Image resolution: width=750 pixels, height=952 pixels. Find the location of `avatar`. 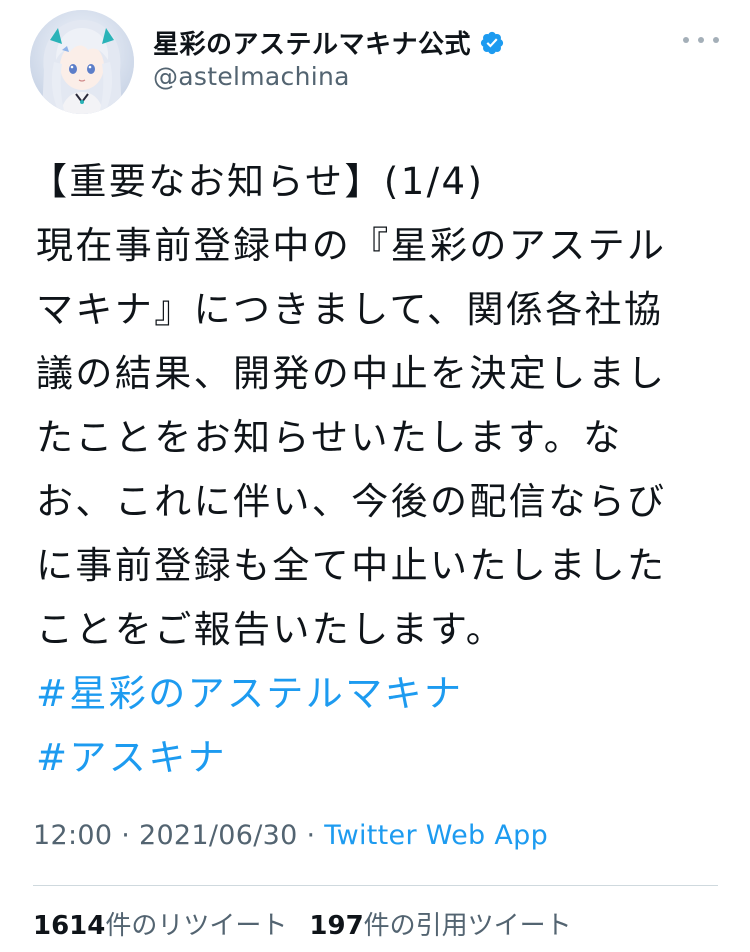

avatar is located at coordinates (82, 62).